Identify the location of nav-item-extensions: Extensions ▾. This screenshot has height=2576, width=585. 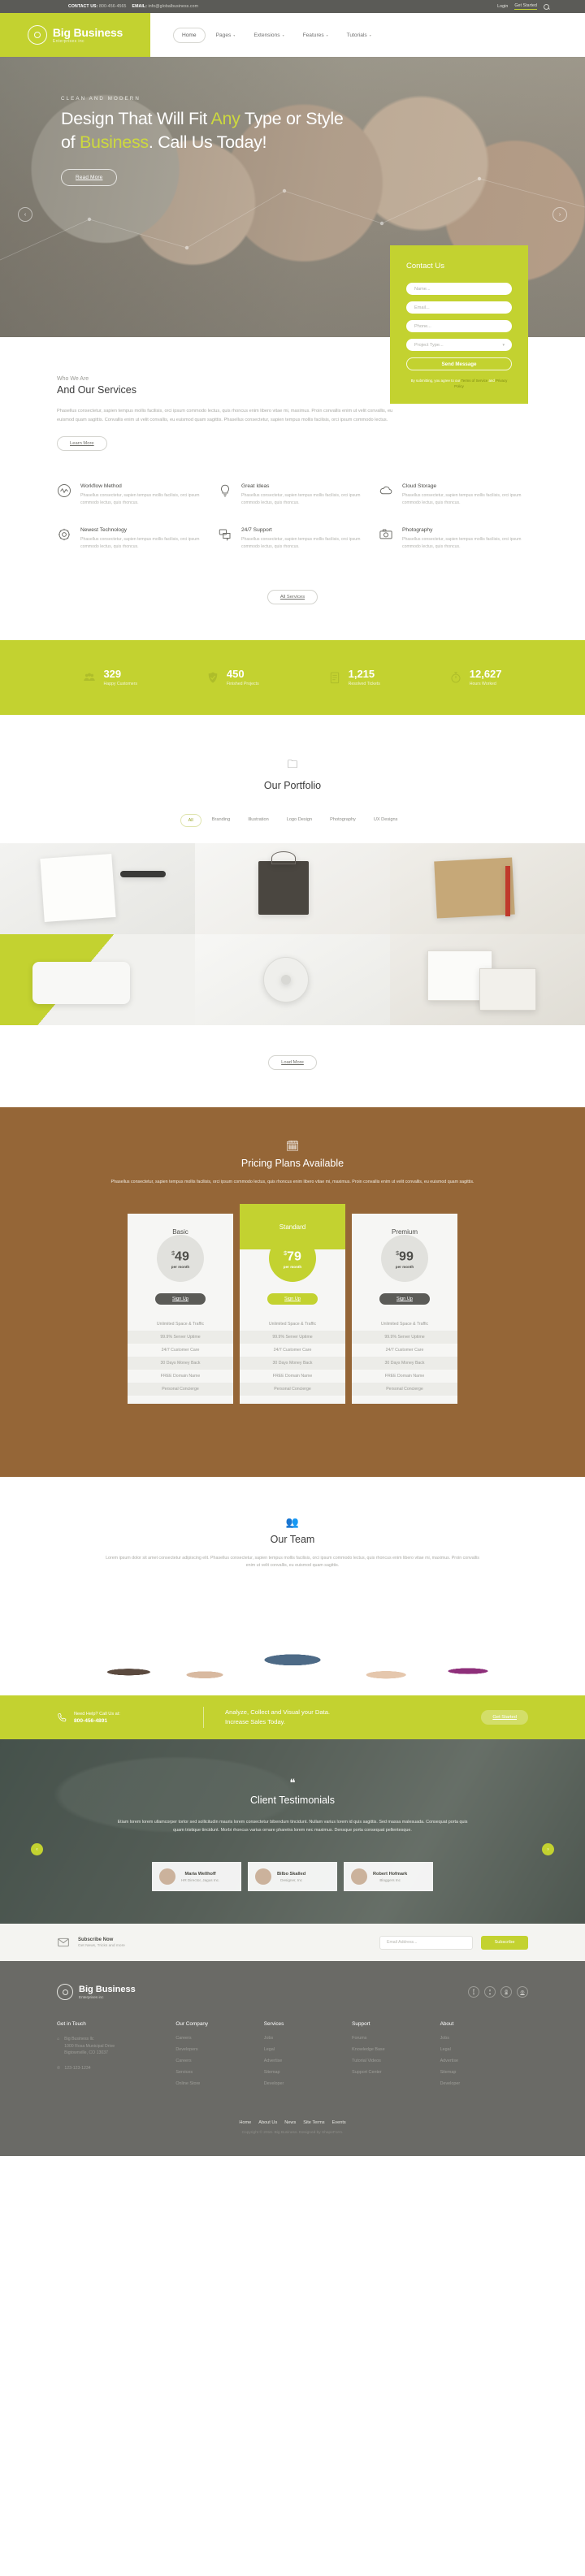
(268, 35).